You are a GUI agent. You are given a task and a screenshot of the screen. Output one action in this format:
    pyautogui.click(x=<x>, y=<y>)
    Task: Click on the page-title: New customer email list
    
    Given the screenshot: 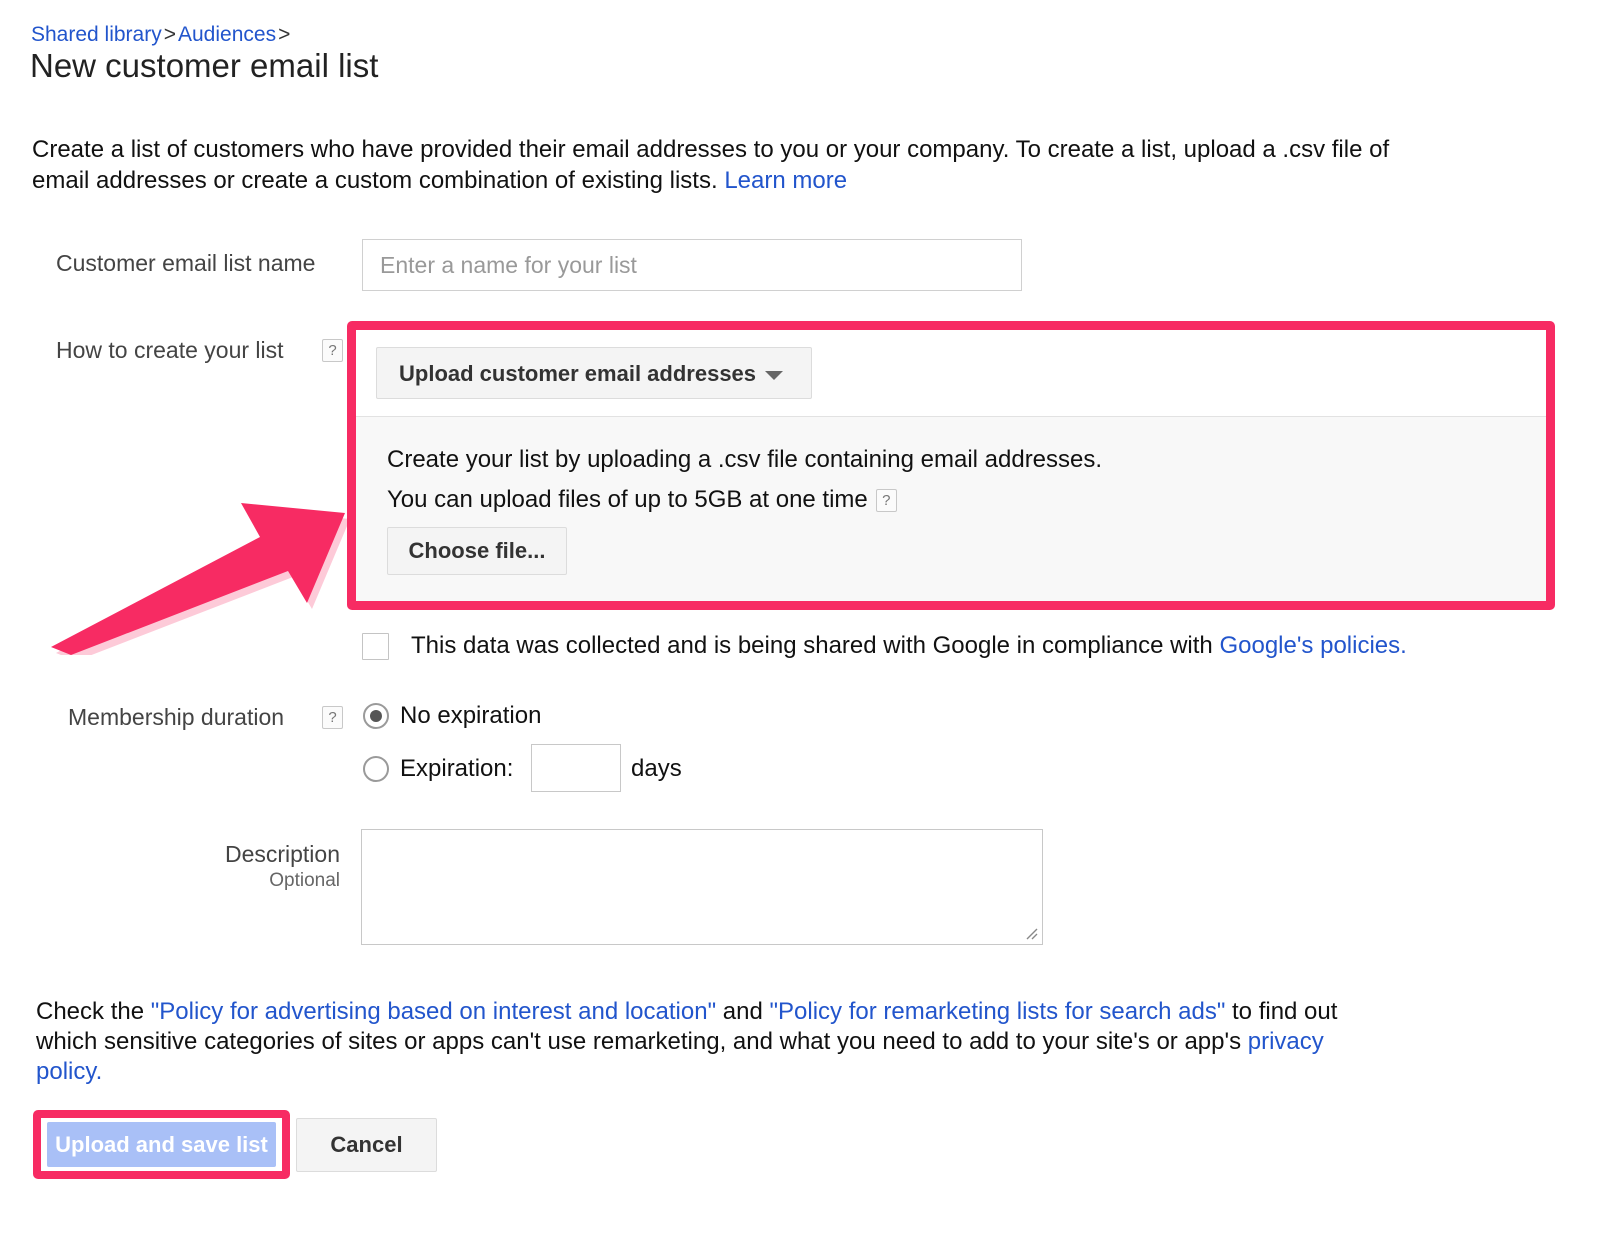 What is the action you would take?
    pyautogui.click(x=204, y=65)
    